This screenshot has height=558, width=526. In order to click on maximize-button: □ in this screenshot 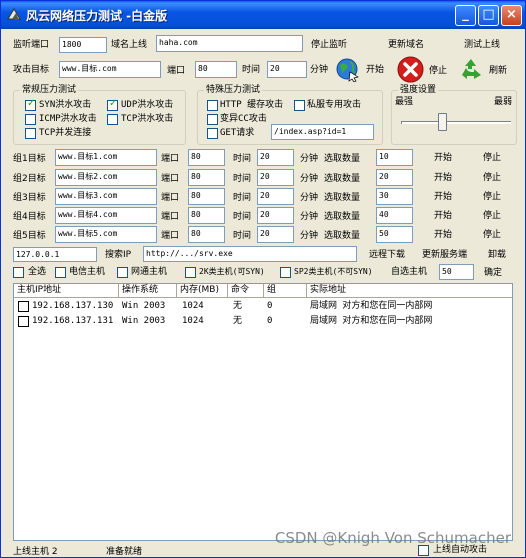, I will do `click(488, 15)`.